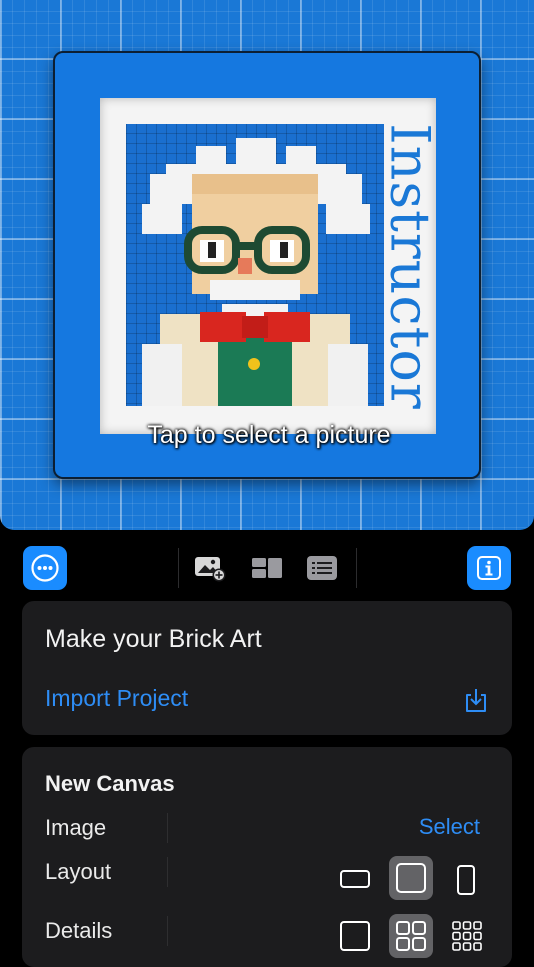  What do you see at coordinates (449, 827) in the screenshot?
I see `select-image-link: Select` at bounding box center [449, 827].